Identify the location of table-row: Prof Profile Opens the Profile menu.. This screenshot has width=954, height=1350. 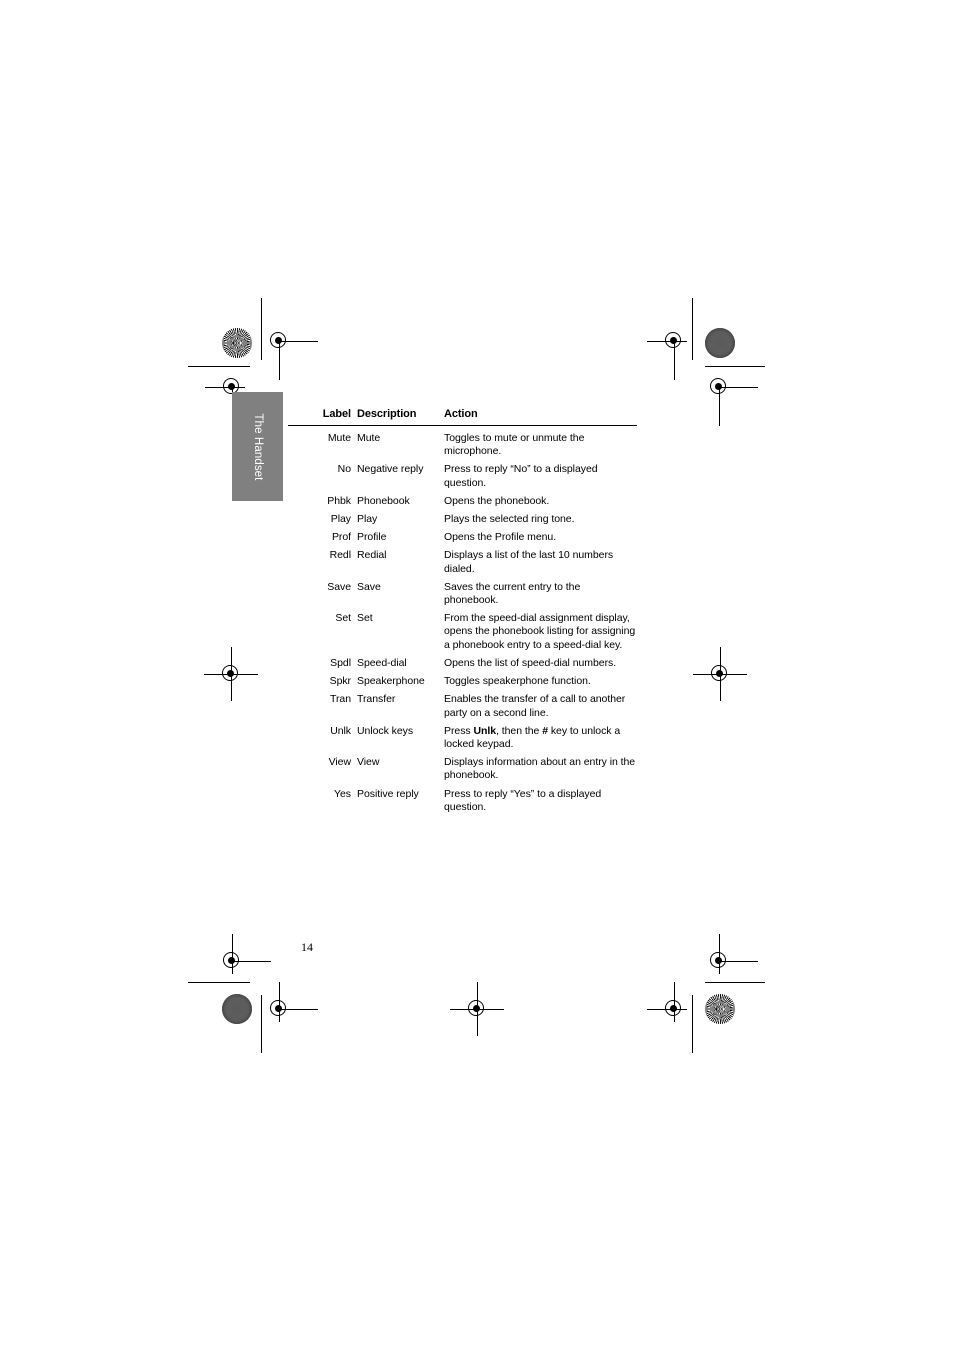
(462, 535).